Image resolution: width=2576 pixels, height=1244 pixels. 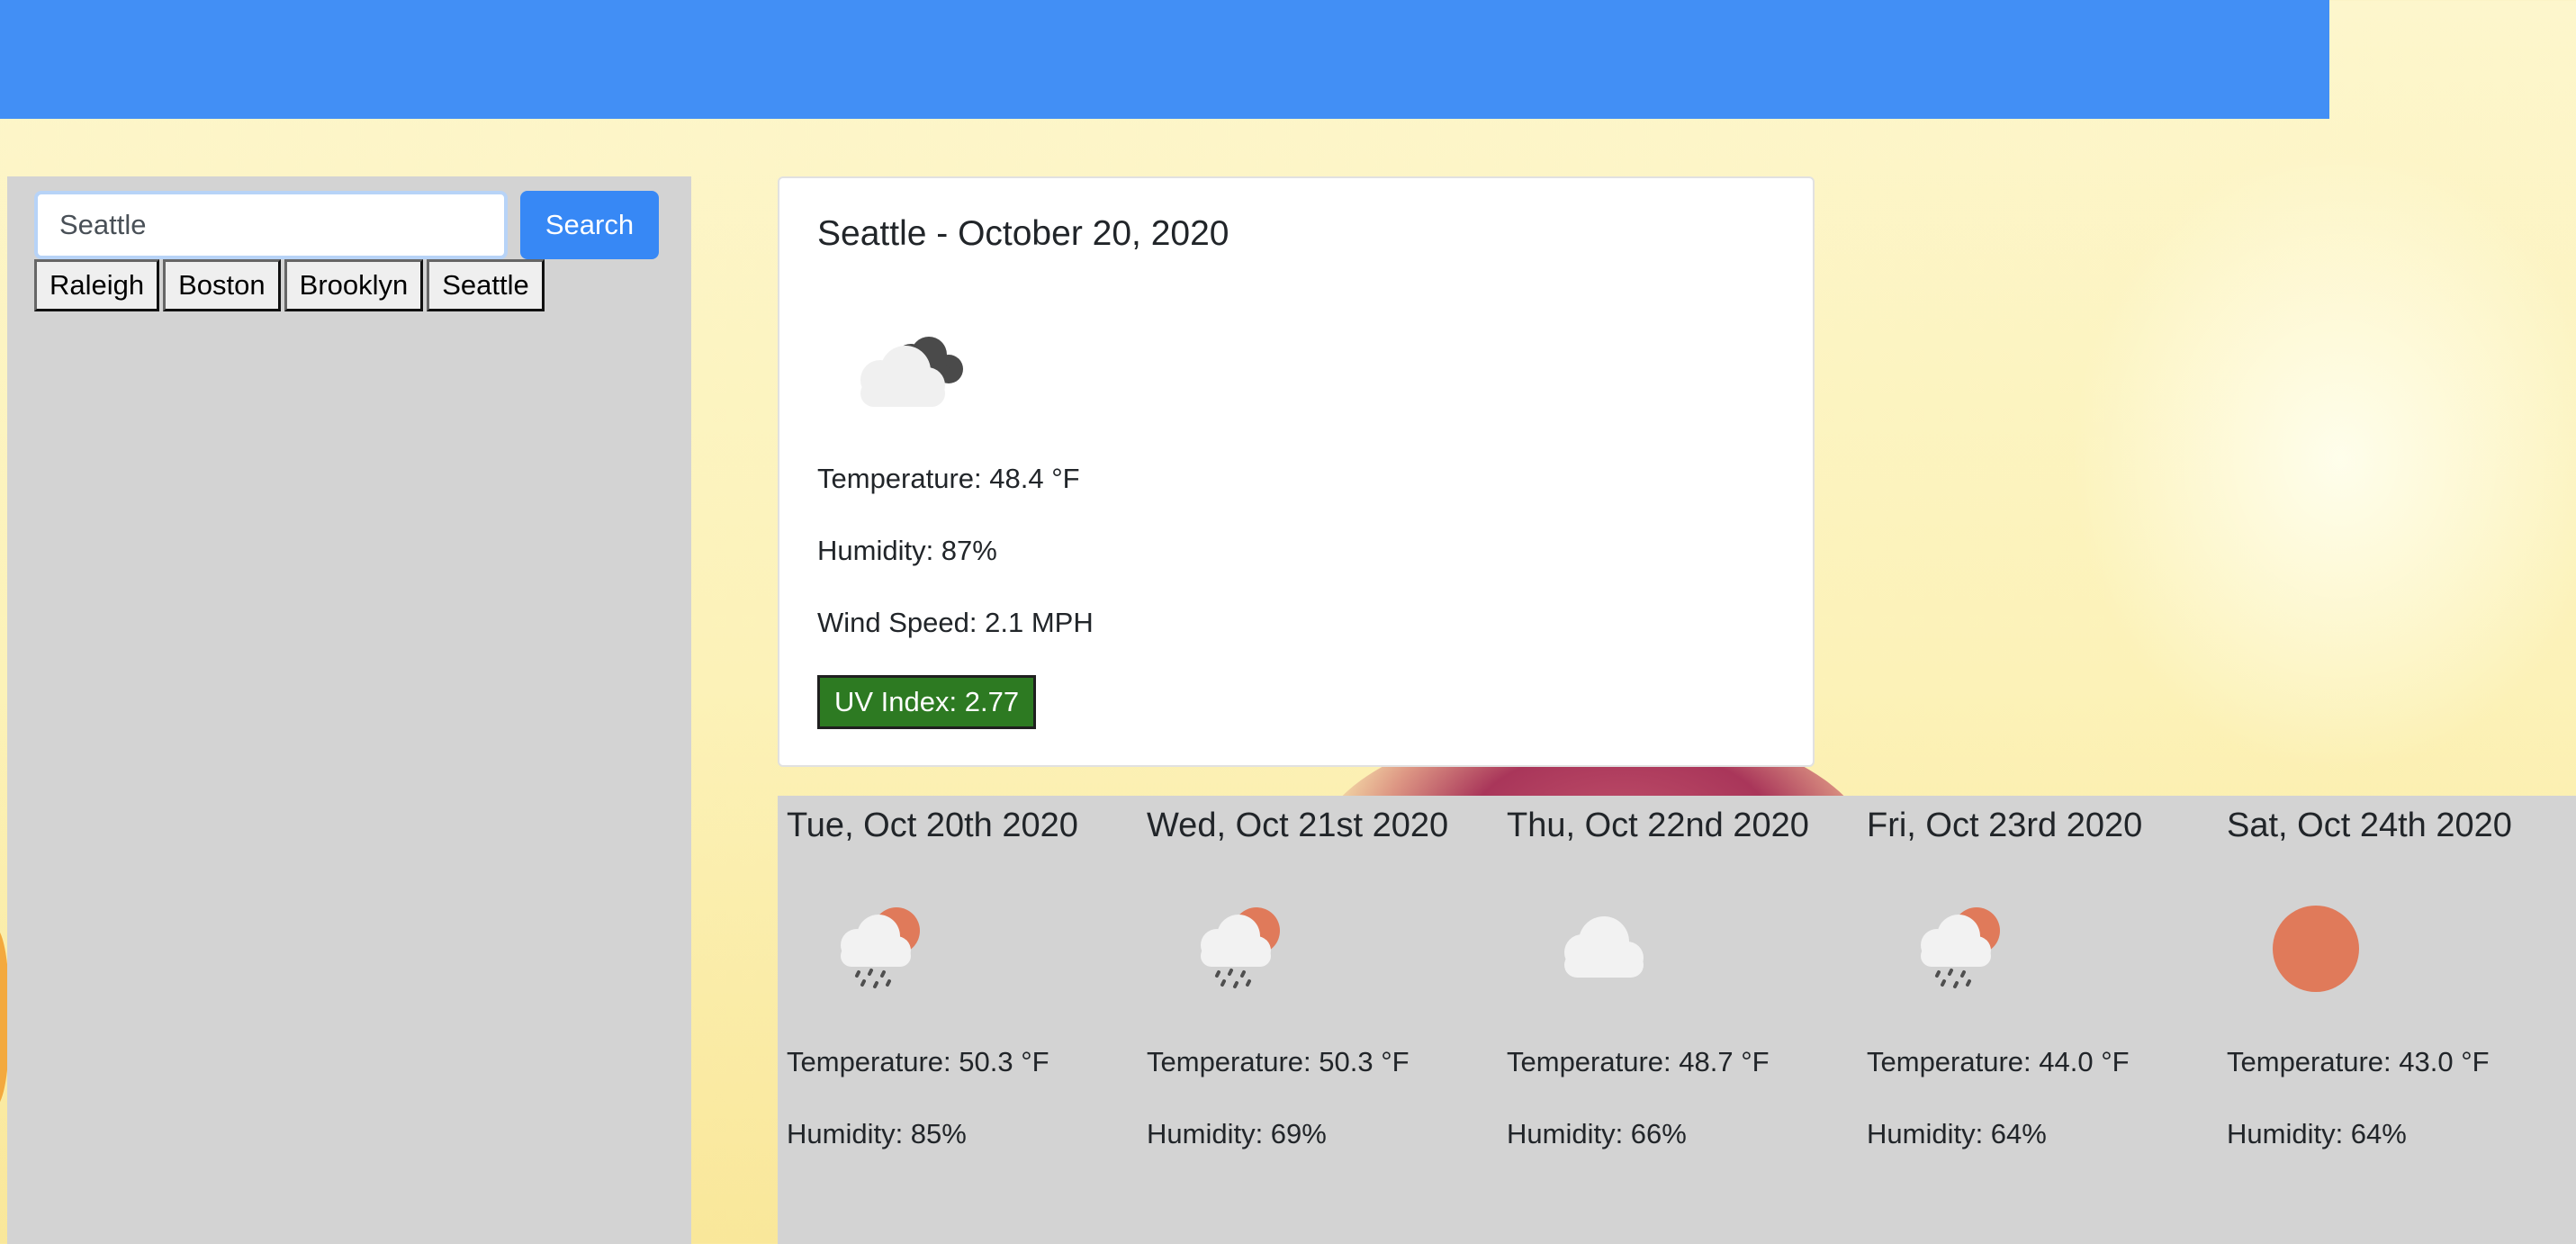 I want to click on current-city-title: Seattle - October 20, 2020, so click(x=1023, y=233).